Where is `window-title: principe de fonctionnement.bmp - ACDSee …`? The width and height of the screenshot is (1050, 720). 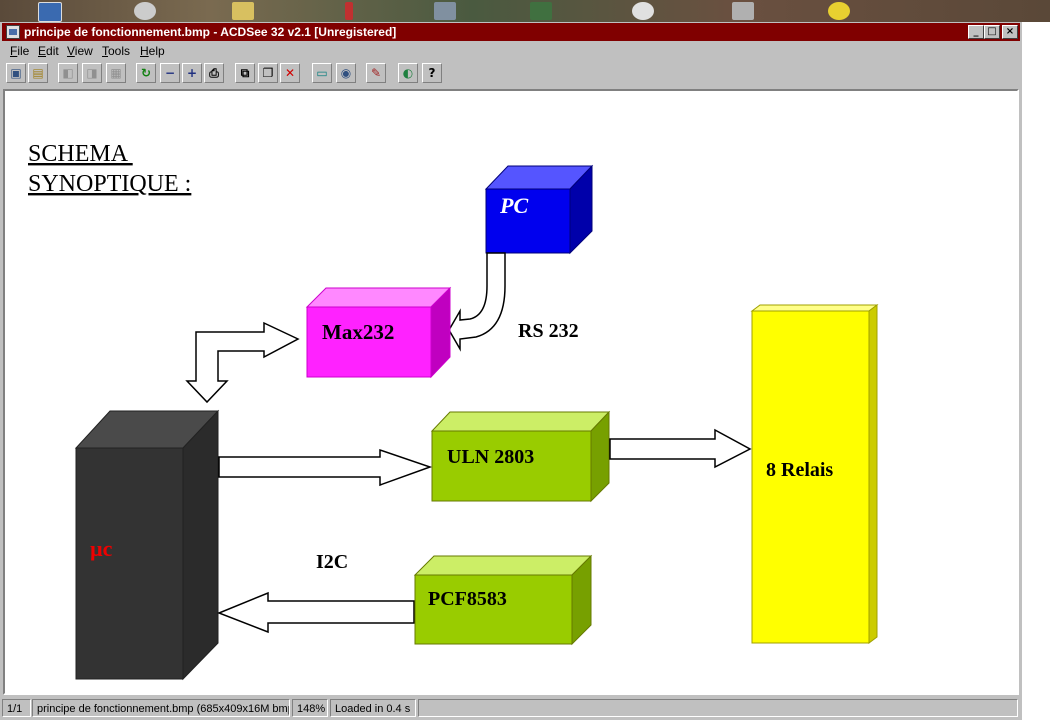 window-title: principe de fonctionnement.bmp - ACDSee … is located at coordinates (210, 32).